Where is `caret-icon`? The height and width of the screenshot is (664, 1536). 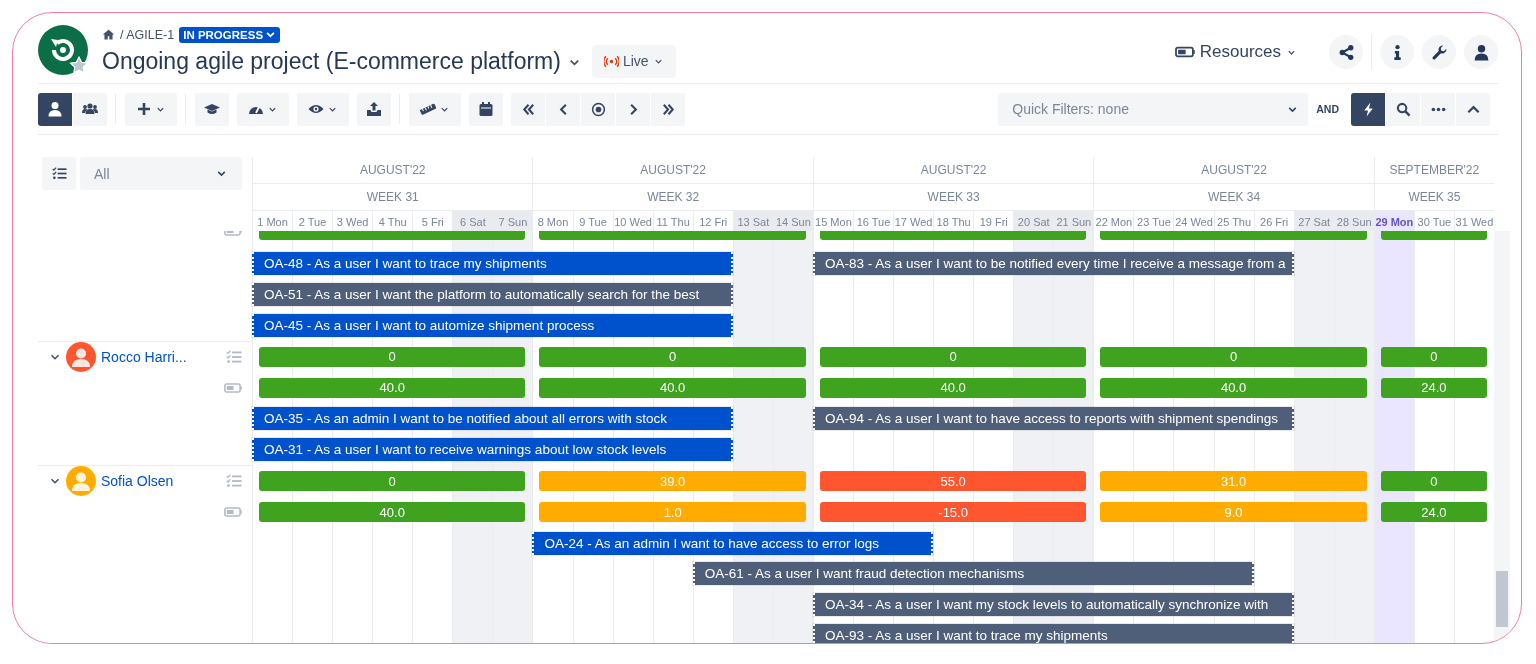 caret-icon is located at coordinates (271, 34).